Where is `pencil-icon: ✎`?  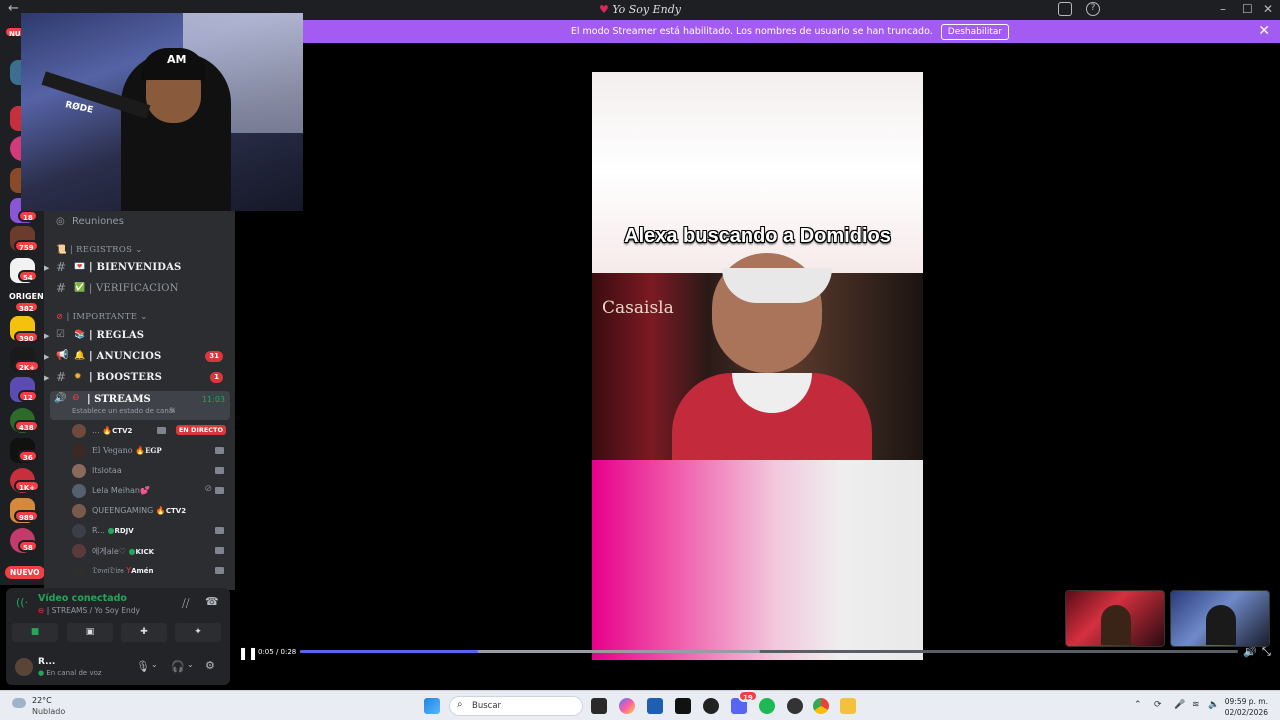
pencil-icon: ✎ is located at coordinates (172, 410).